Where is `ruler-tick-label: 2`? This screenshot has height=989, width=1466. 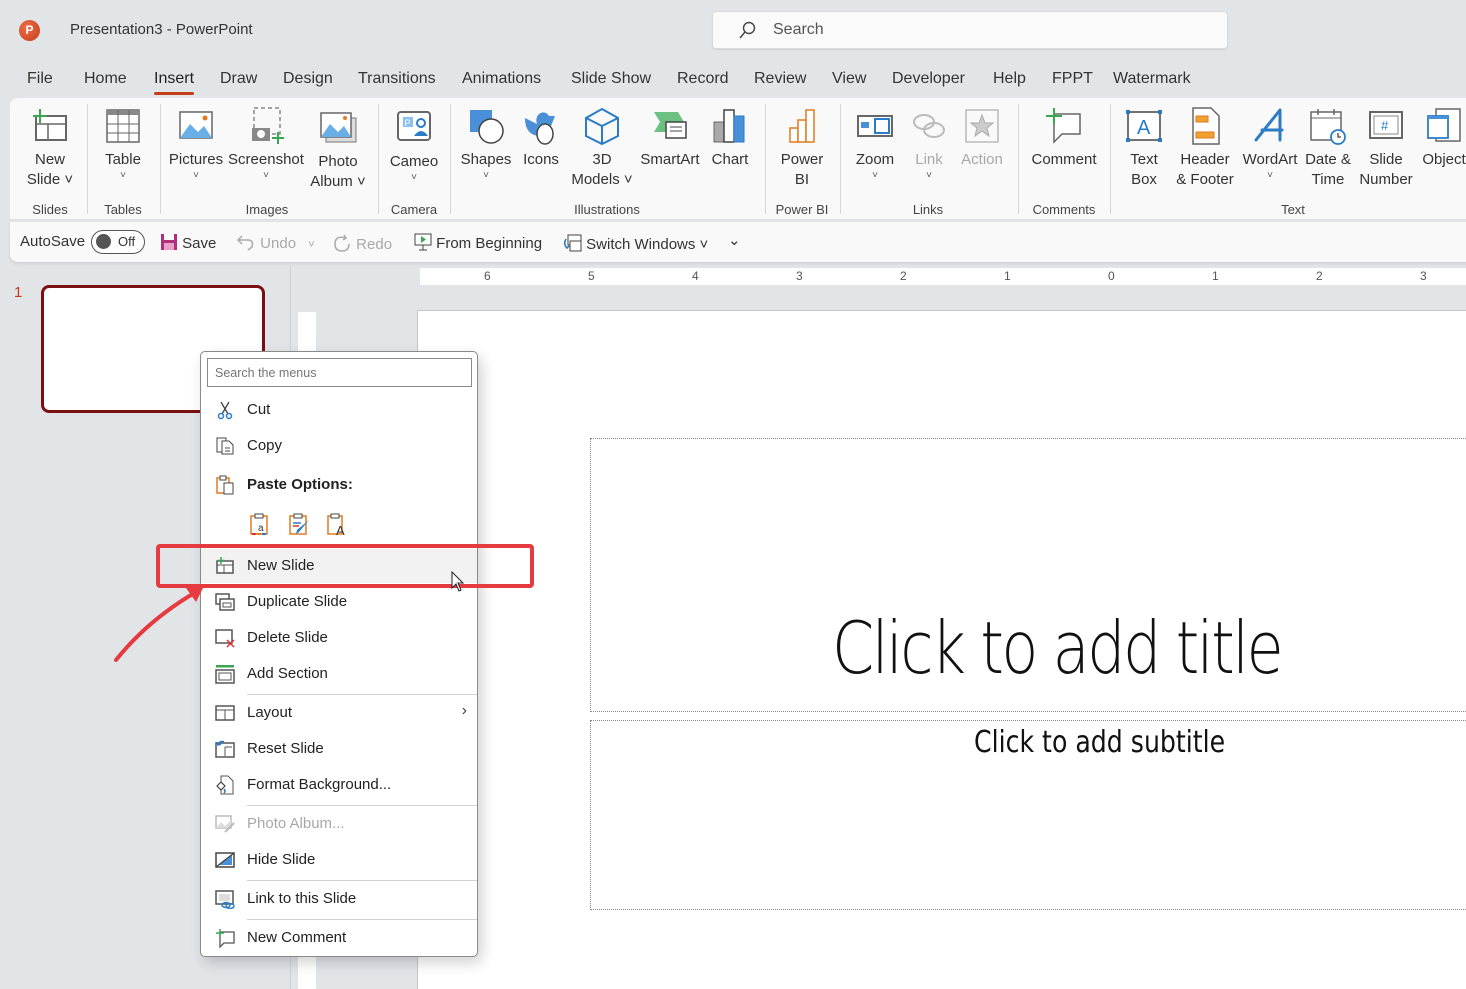 ruler-tick-label: 2 is located at coordinates (1319, 276).